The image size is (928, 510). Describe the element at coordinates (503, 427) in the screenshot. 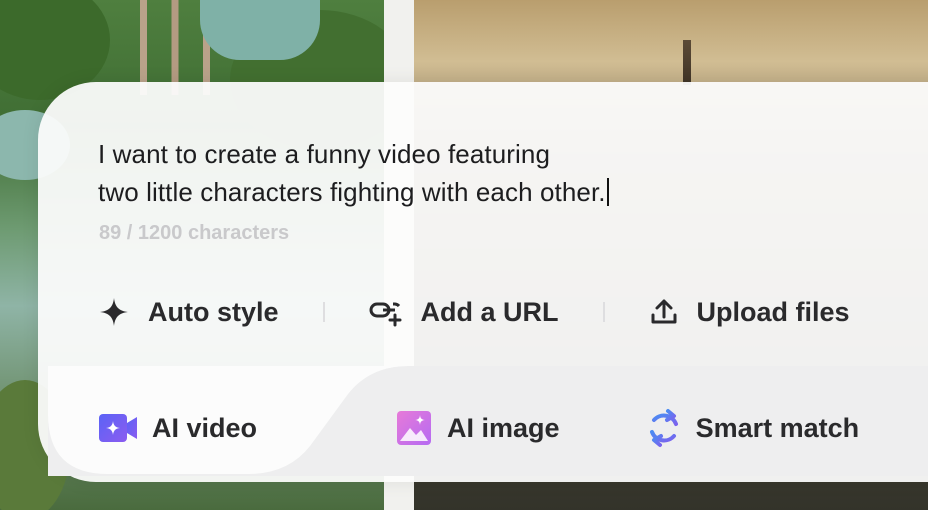

I see `ai-image-label: AI image` at that location.